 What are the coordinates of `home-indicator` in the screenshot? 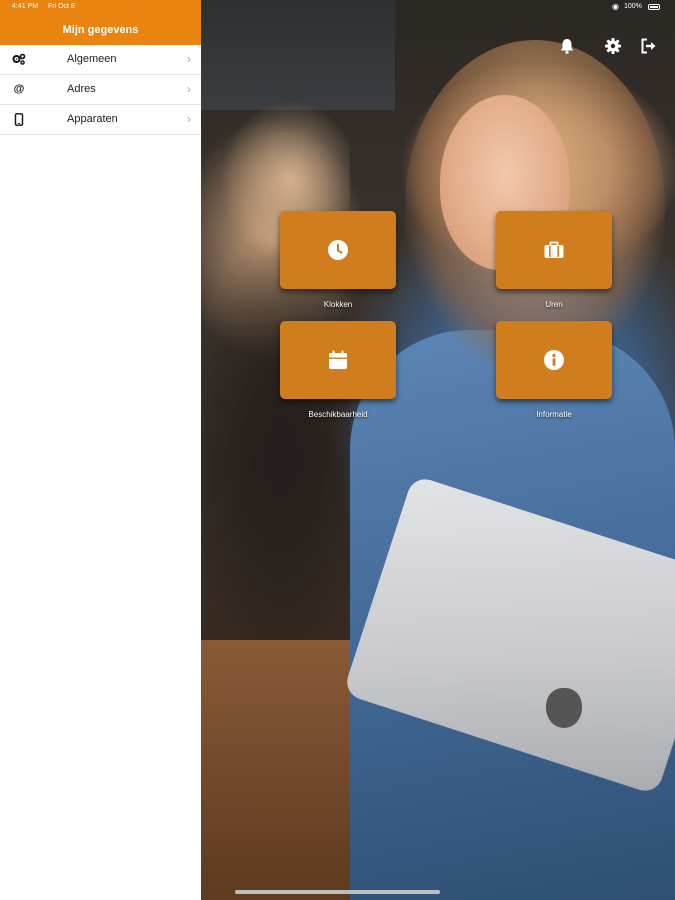 It's located at (337, 892).